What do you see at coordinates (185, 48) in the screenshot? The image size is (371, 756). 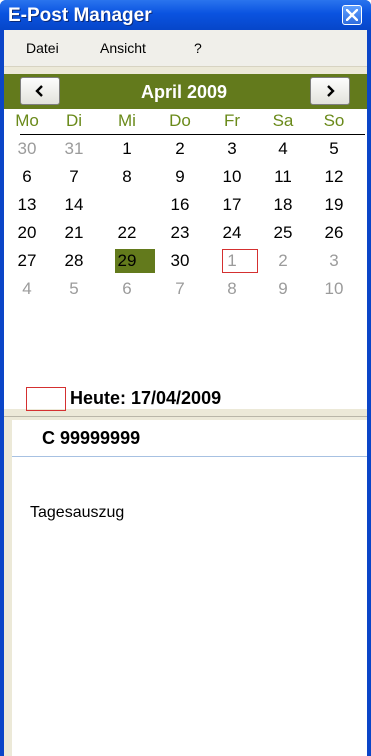 I see `menu-bar: Datei Ansicht ?` at bounding box center [185, 48].